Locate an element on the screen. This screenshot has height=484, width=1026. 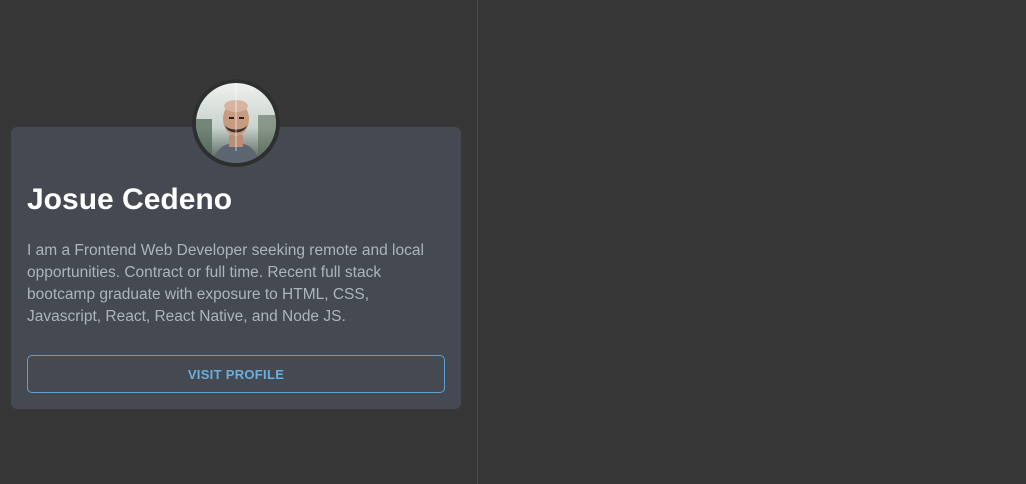
avatar is located at coordinates (236, 123).